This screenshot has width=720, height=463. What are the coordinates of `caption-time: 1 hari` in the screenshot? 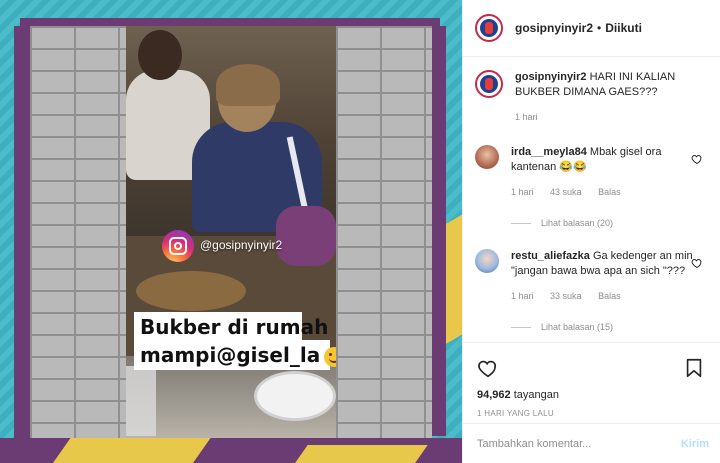 It's located at (526, 117).